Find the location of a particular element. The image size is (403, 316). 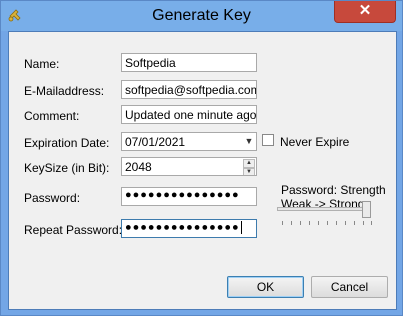

never-expire-checkbox is located at coordinates (268, 140).